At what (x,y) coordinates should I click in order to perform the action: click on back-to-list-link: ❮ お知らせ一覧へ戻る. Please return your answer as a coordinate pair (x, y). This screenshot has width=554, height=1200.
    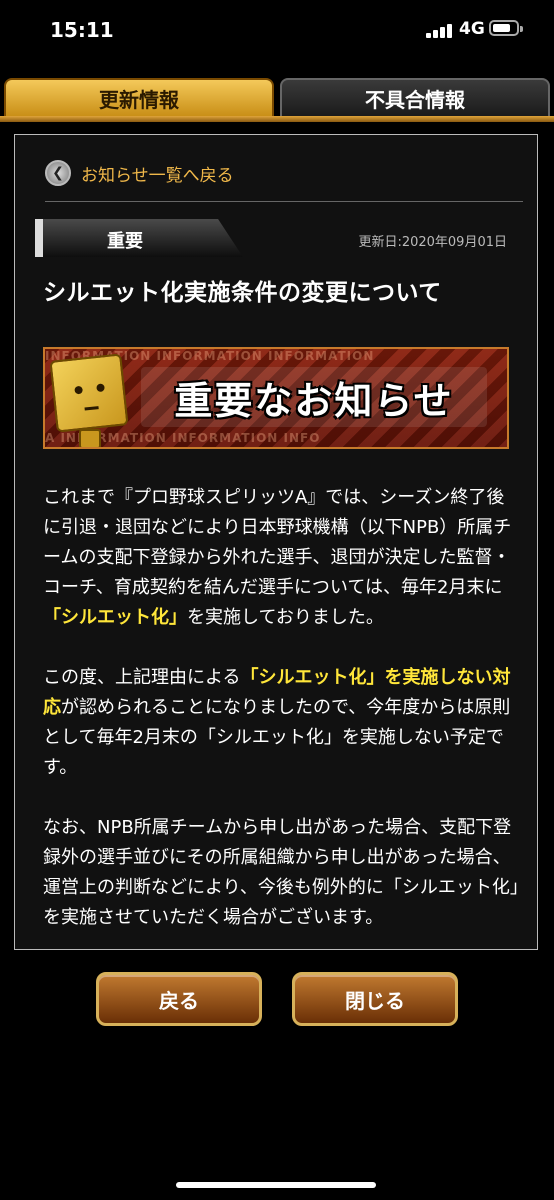
    Looking at the image, I should click on (139, 173).